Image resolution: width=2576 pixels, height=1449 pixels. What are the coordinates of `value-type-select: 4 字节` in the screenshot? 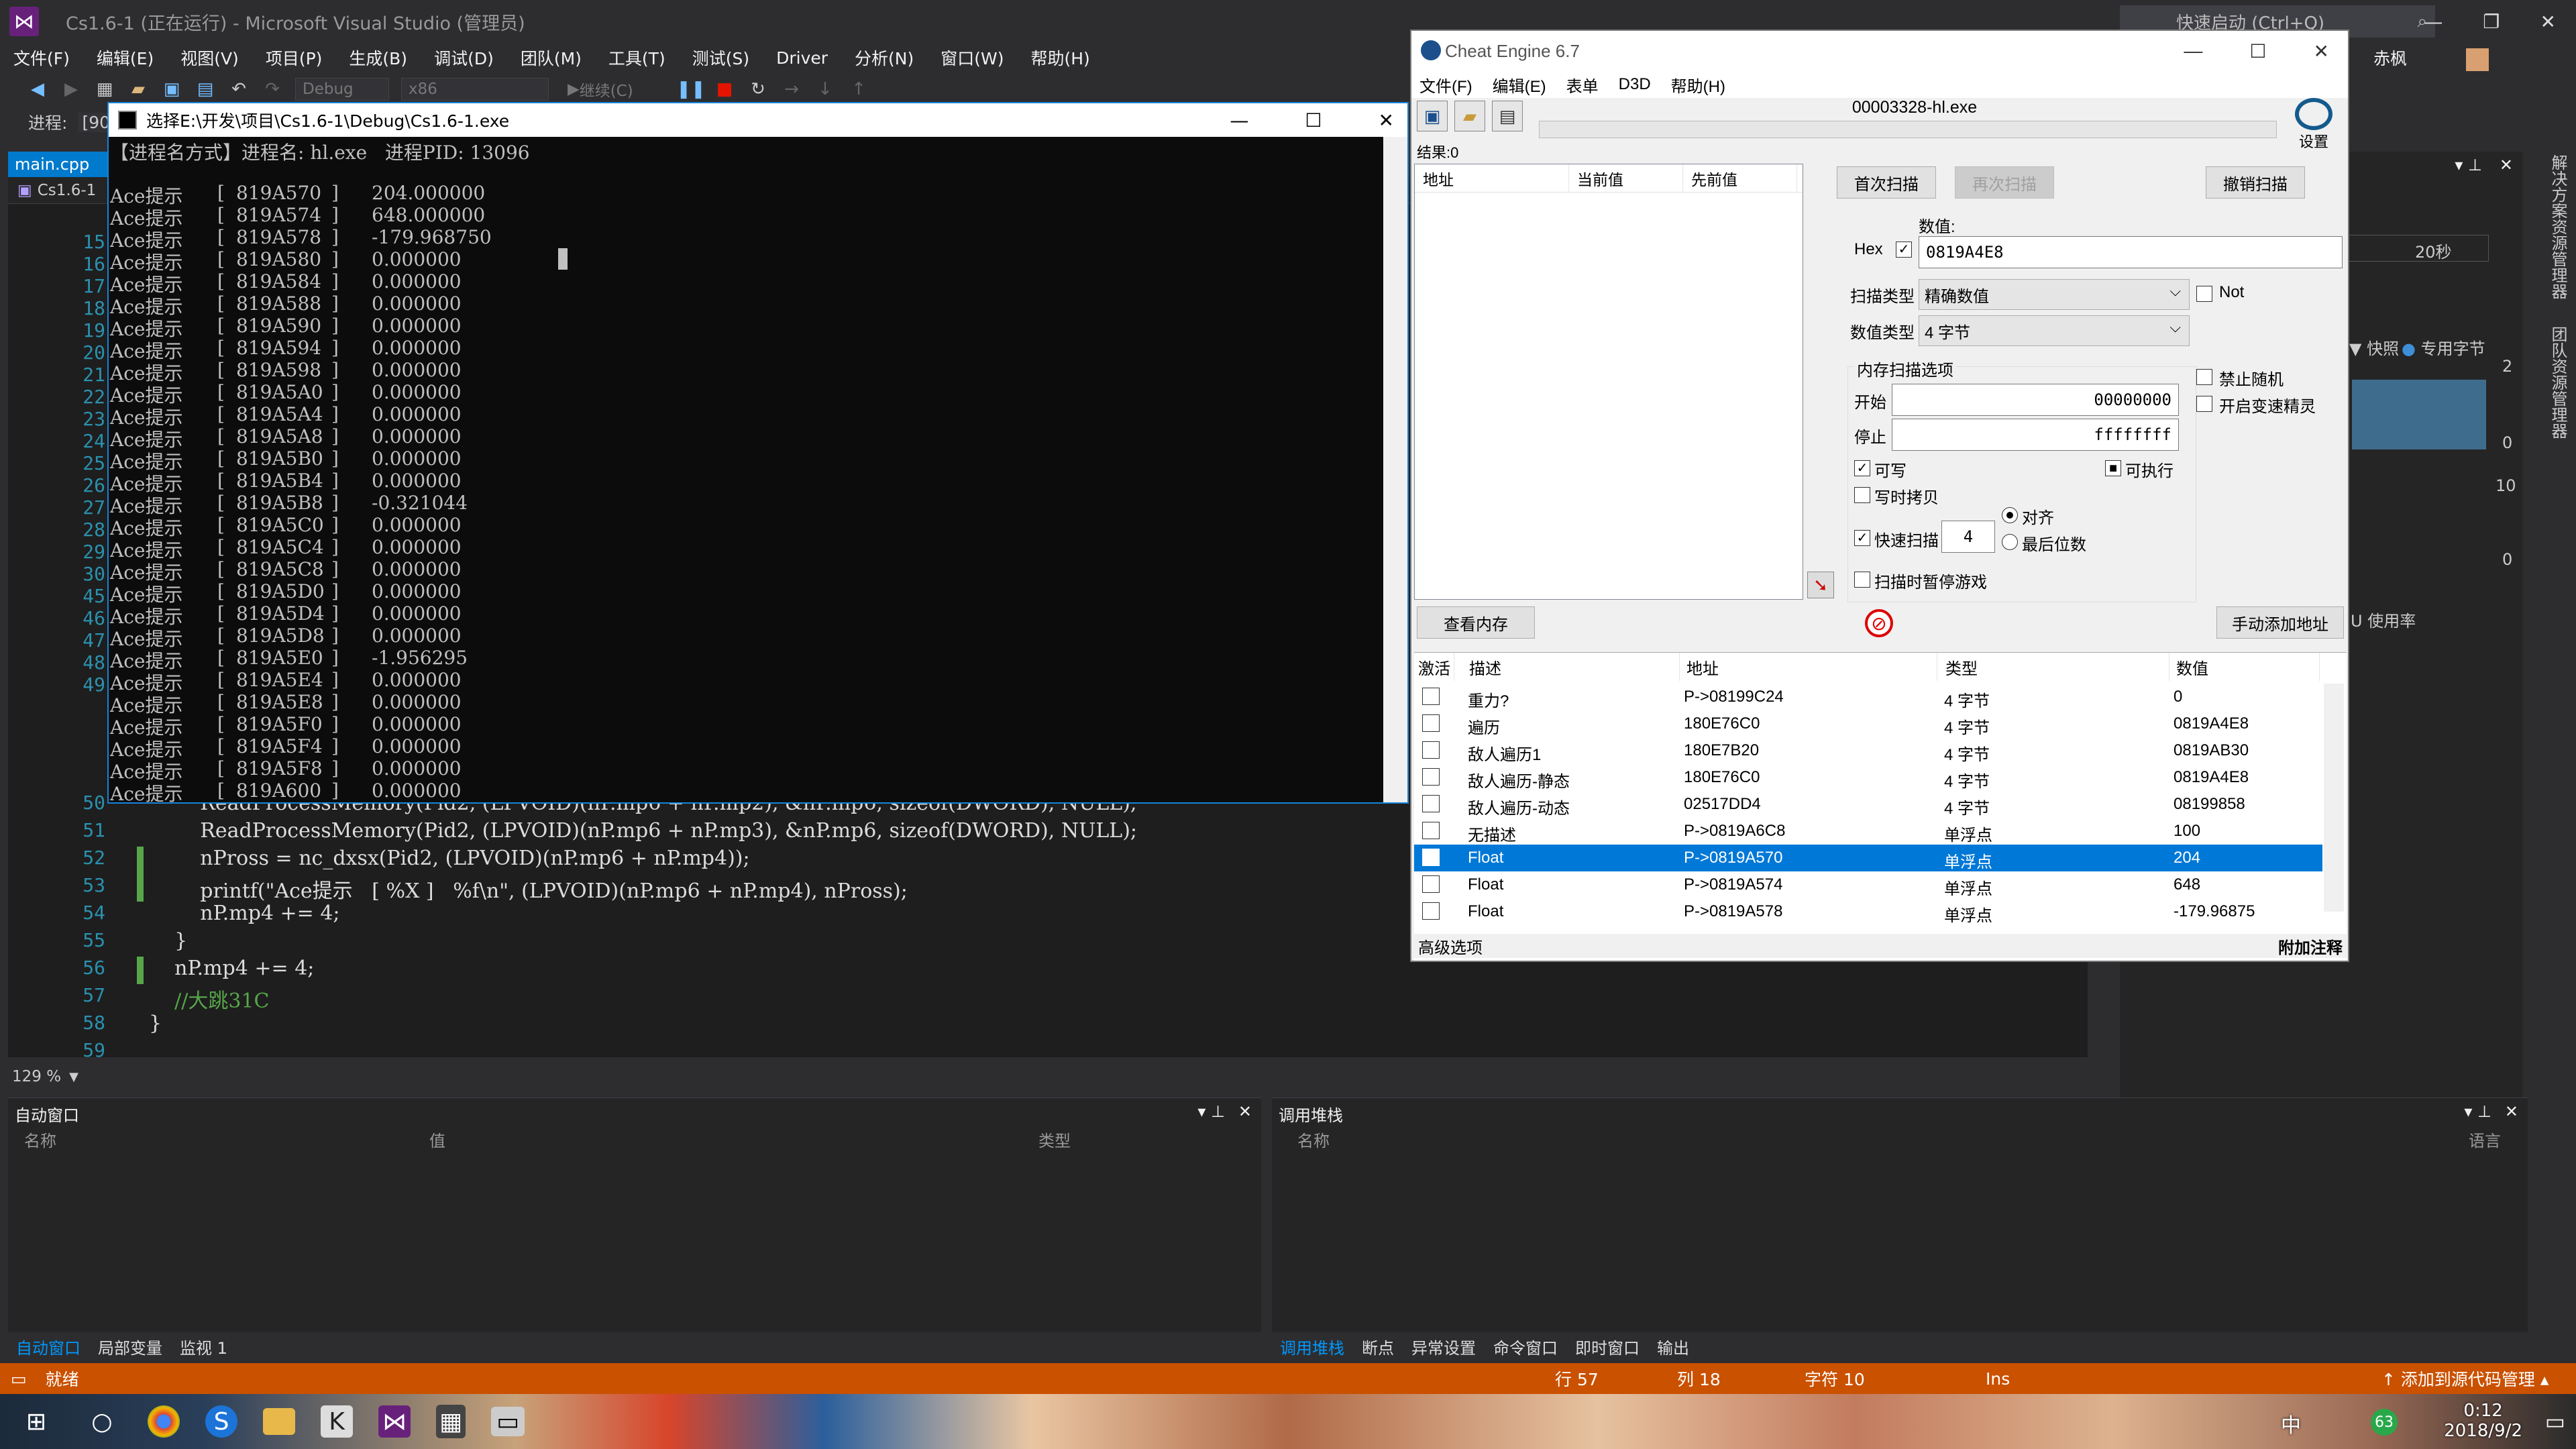 It's located at (2054, 330).